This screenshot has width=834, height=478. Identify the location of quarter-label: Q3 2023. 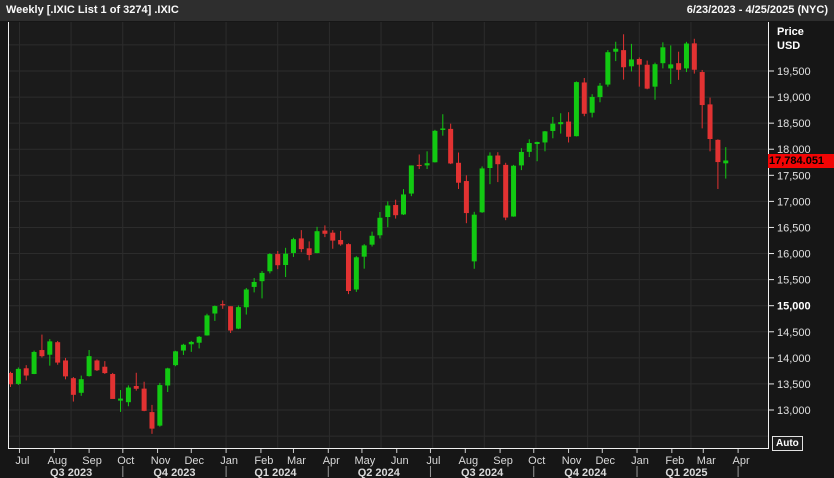
(71, 472).